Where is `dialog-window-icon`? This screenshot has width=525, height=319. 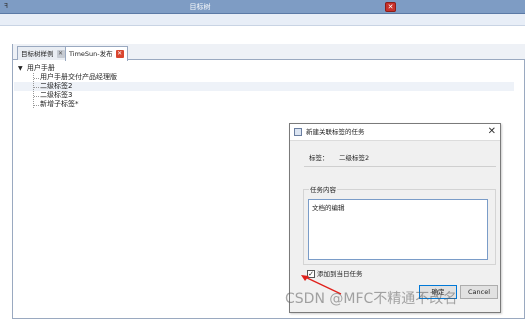
dialog-window-icon is located at coordinates (298, 132).